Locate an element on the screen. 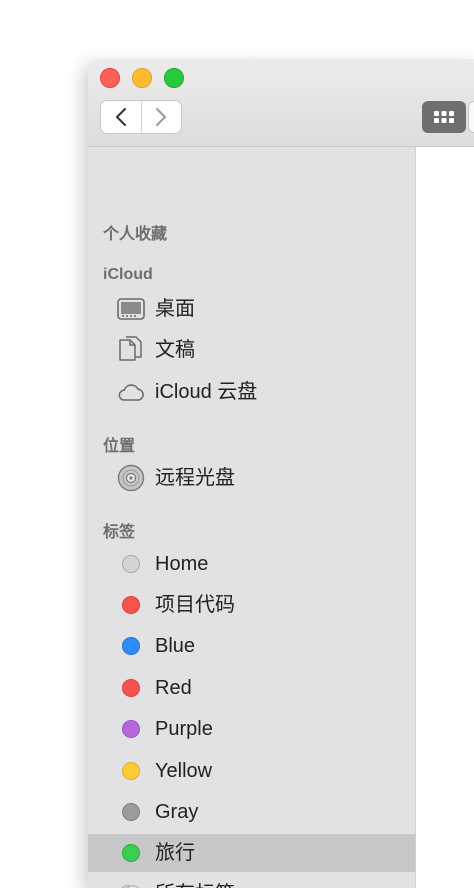 This screenshot has height=888, width=474. sidebar-tag-home: Home is located at coordinates (251, 564).